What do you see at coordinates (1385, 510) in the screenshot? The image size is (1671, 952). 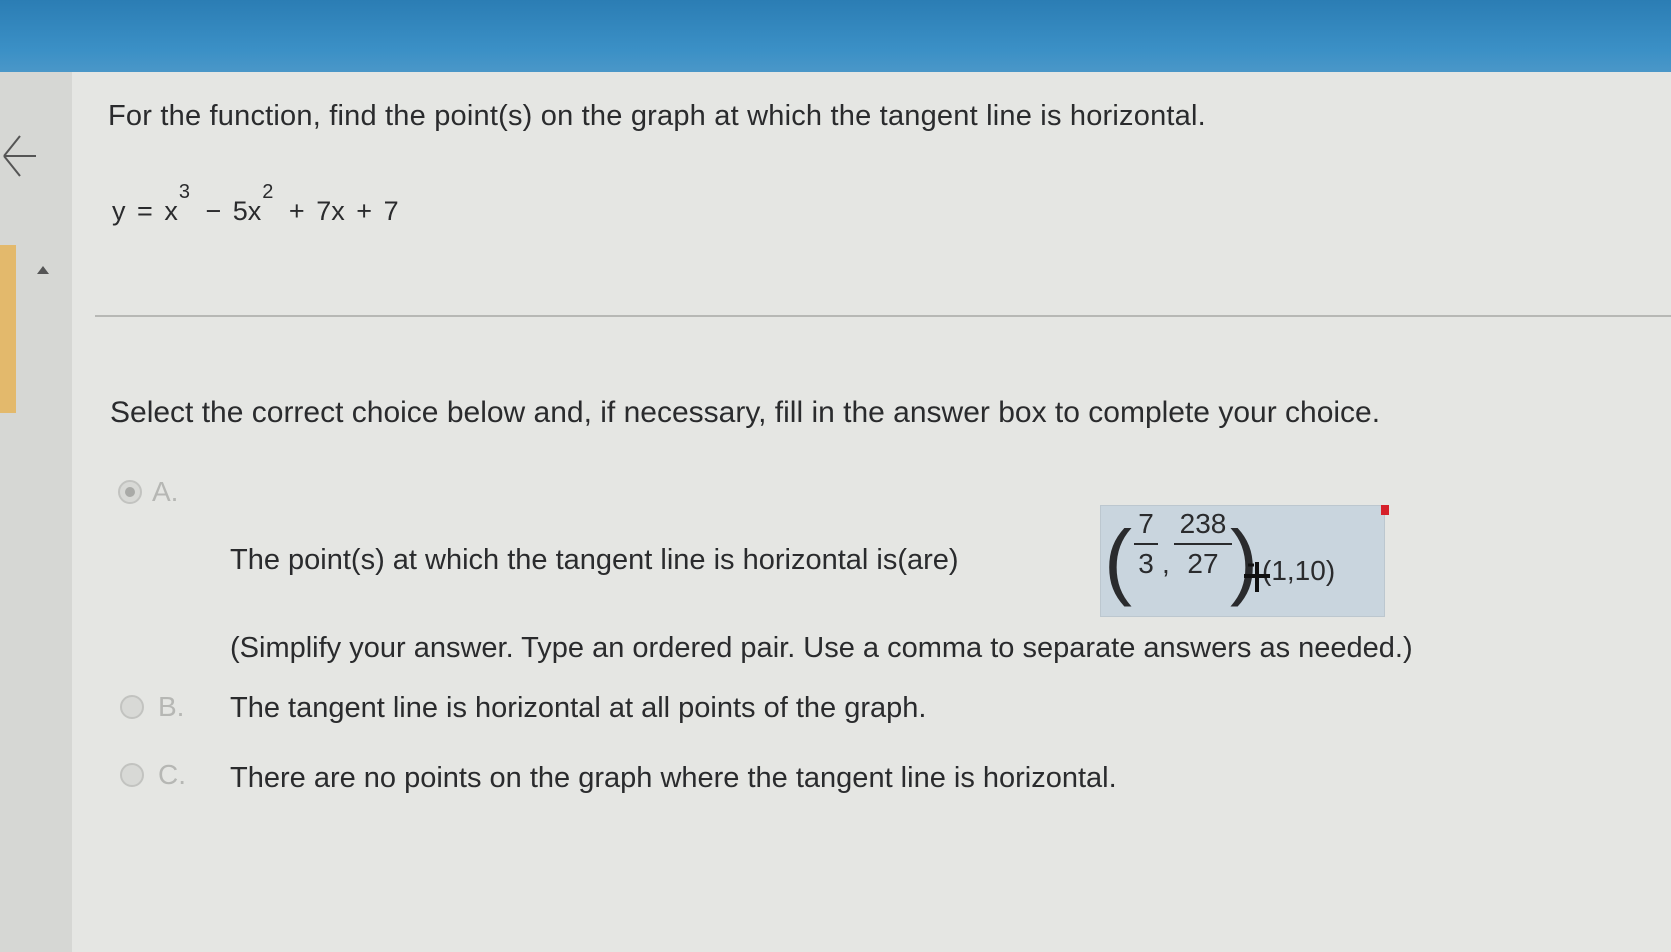 I see `flag-icon` at bounding box center [1385, 510].